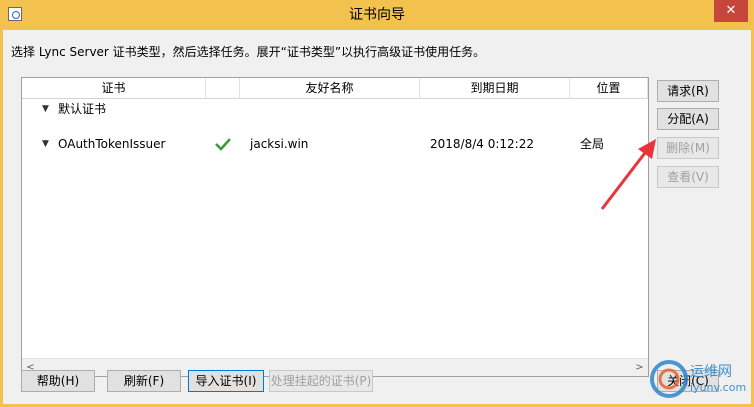 This screenshot has width=754, height=407. Describe the element at coordinates (82, 109) in the screenshot. I see `group-label: 默认证书` at that location.